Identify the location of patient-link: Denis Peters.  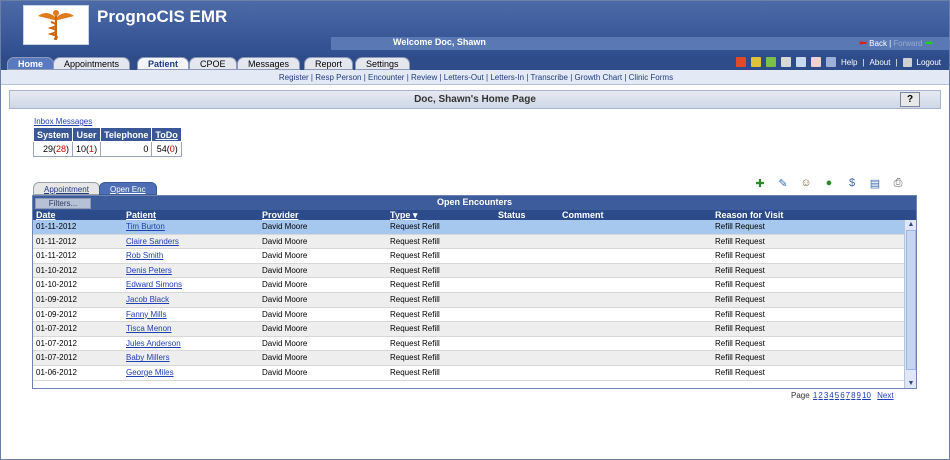
(149, 270).